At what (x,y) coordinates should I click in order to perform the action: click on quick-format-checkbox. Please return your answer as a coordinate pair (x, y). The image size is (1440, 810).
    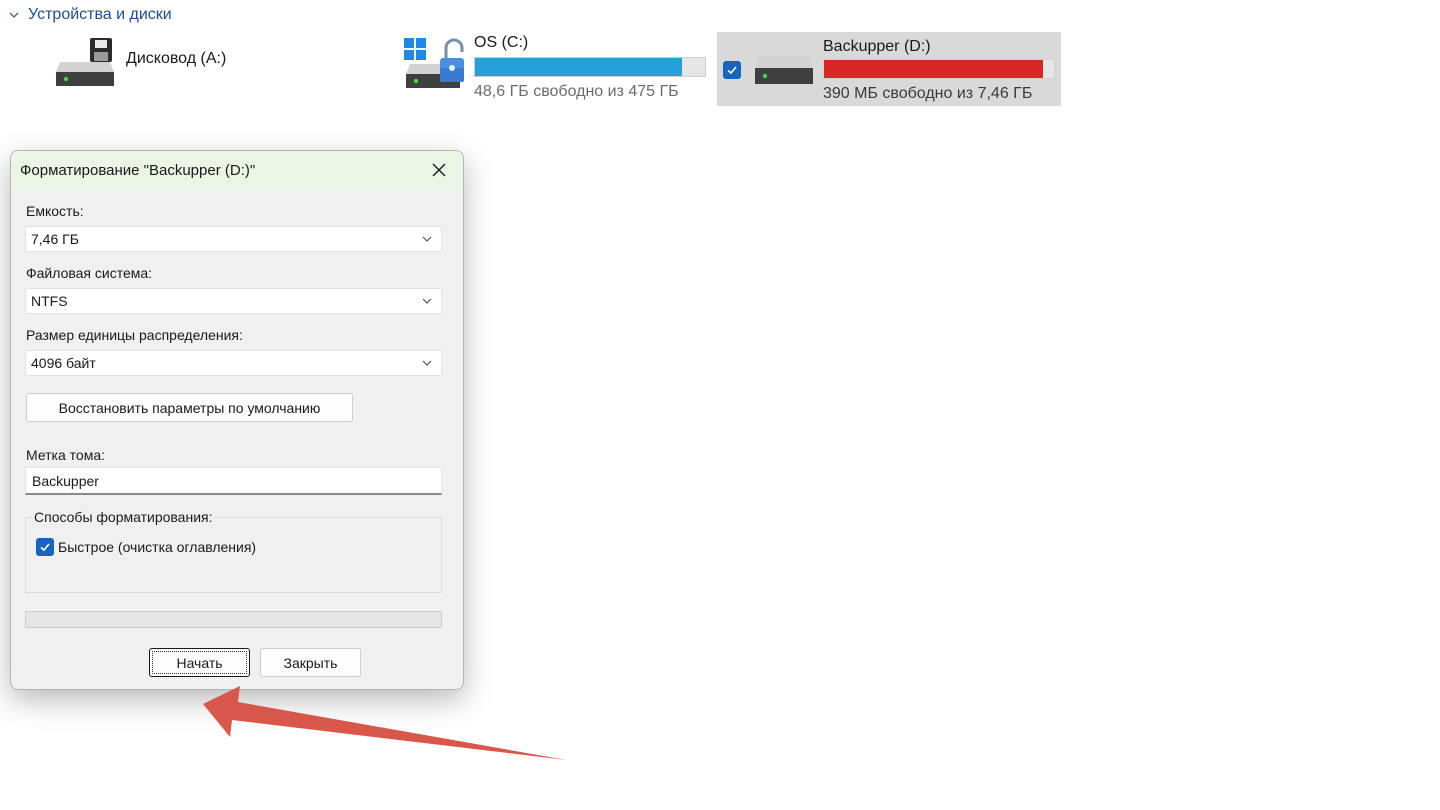
    Looking at the image, I should click on (45, 547).